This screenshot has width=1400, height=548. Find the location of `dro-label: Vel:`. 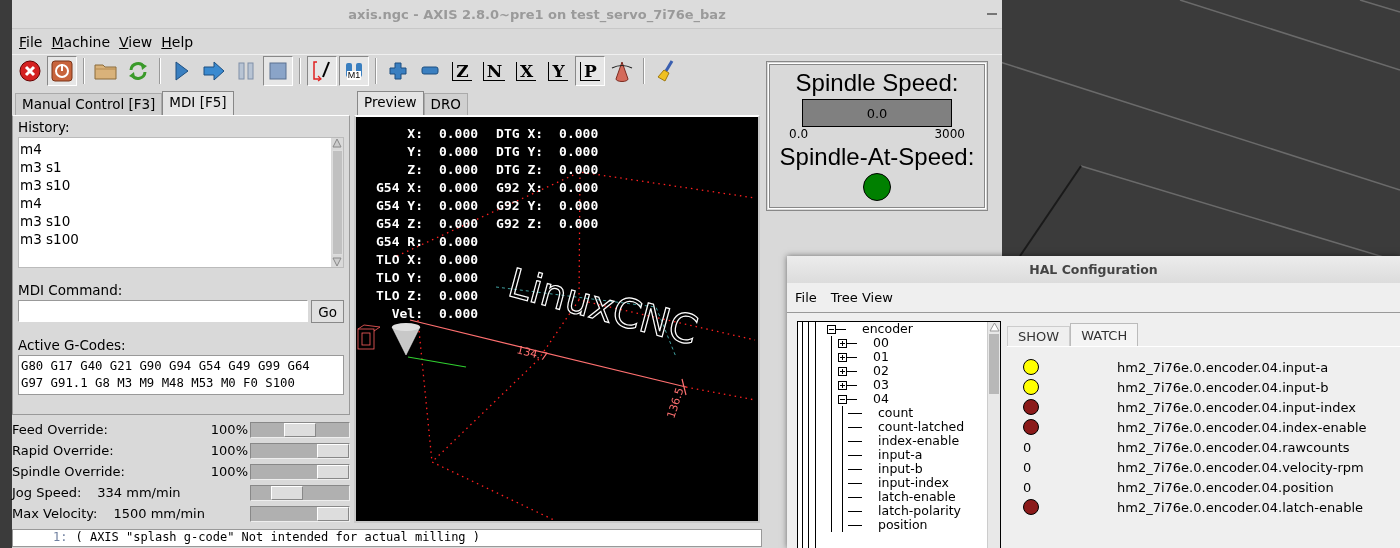

dro-label: Vel: is located at coordinates (407, 314).